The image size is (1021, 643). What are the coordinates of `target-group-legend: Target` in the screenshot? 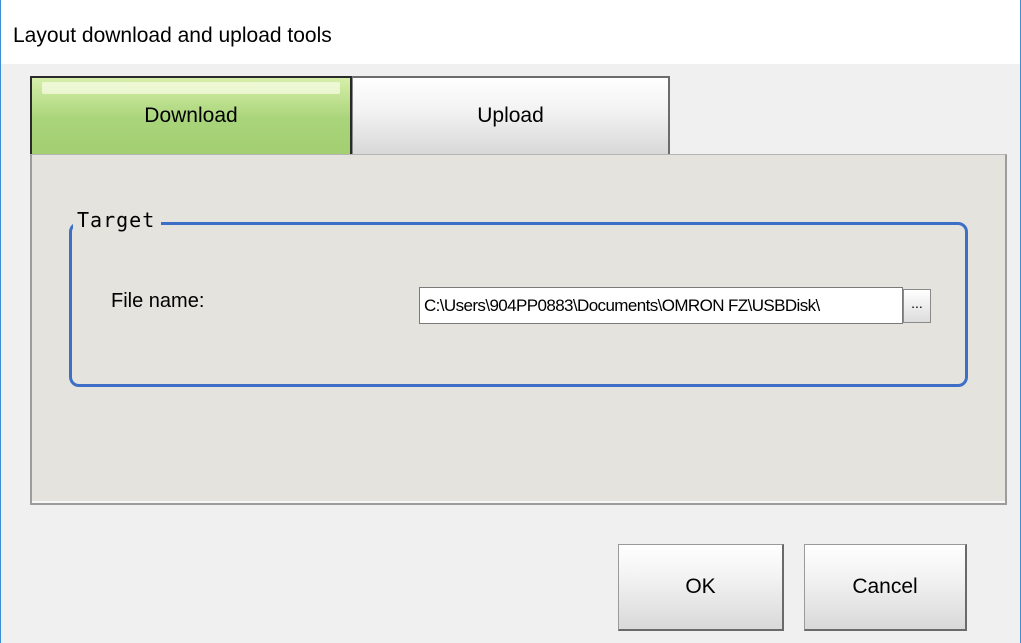 It's located at (117, 220).